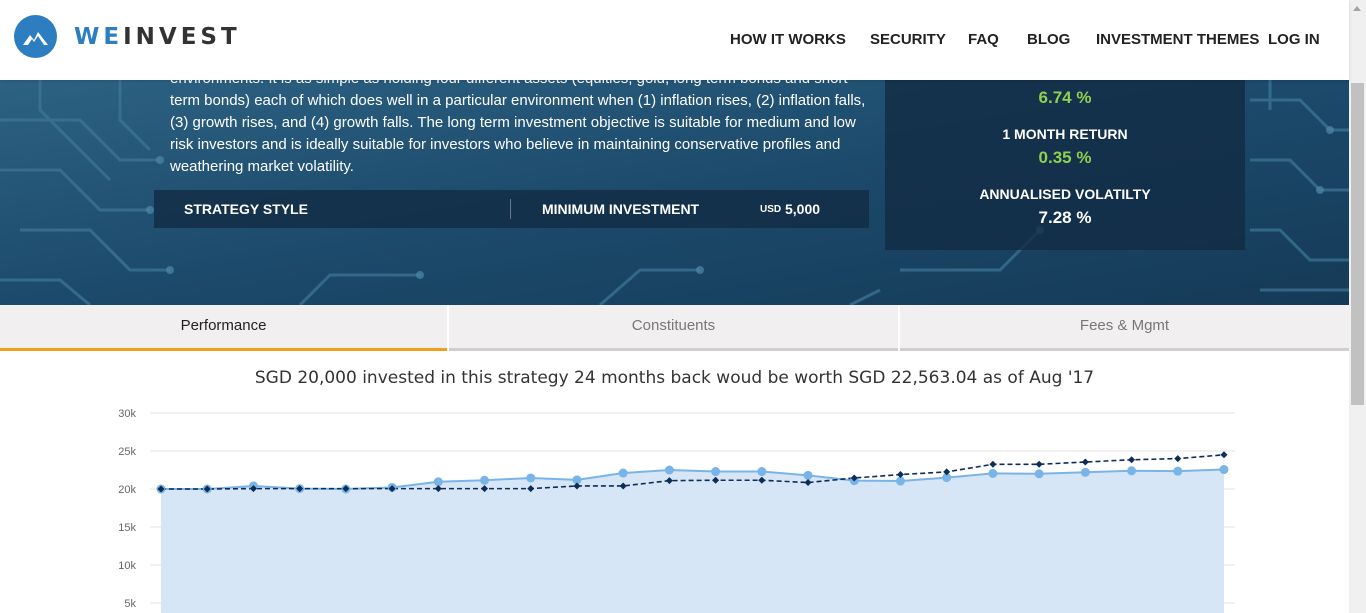 The height and width of the screenshot is (613, 1366). What do you see at coordinates (35, 36) in the screenshot?
I see `mountain-logo-icon` at bounding box center [35, 36].